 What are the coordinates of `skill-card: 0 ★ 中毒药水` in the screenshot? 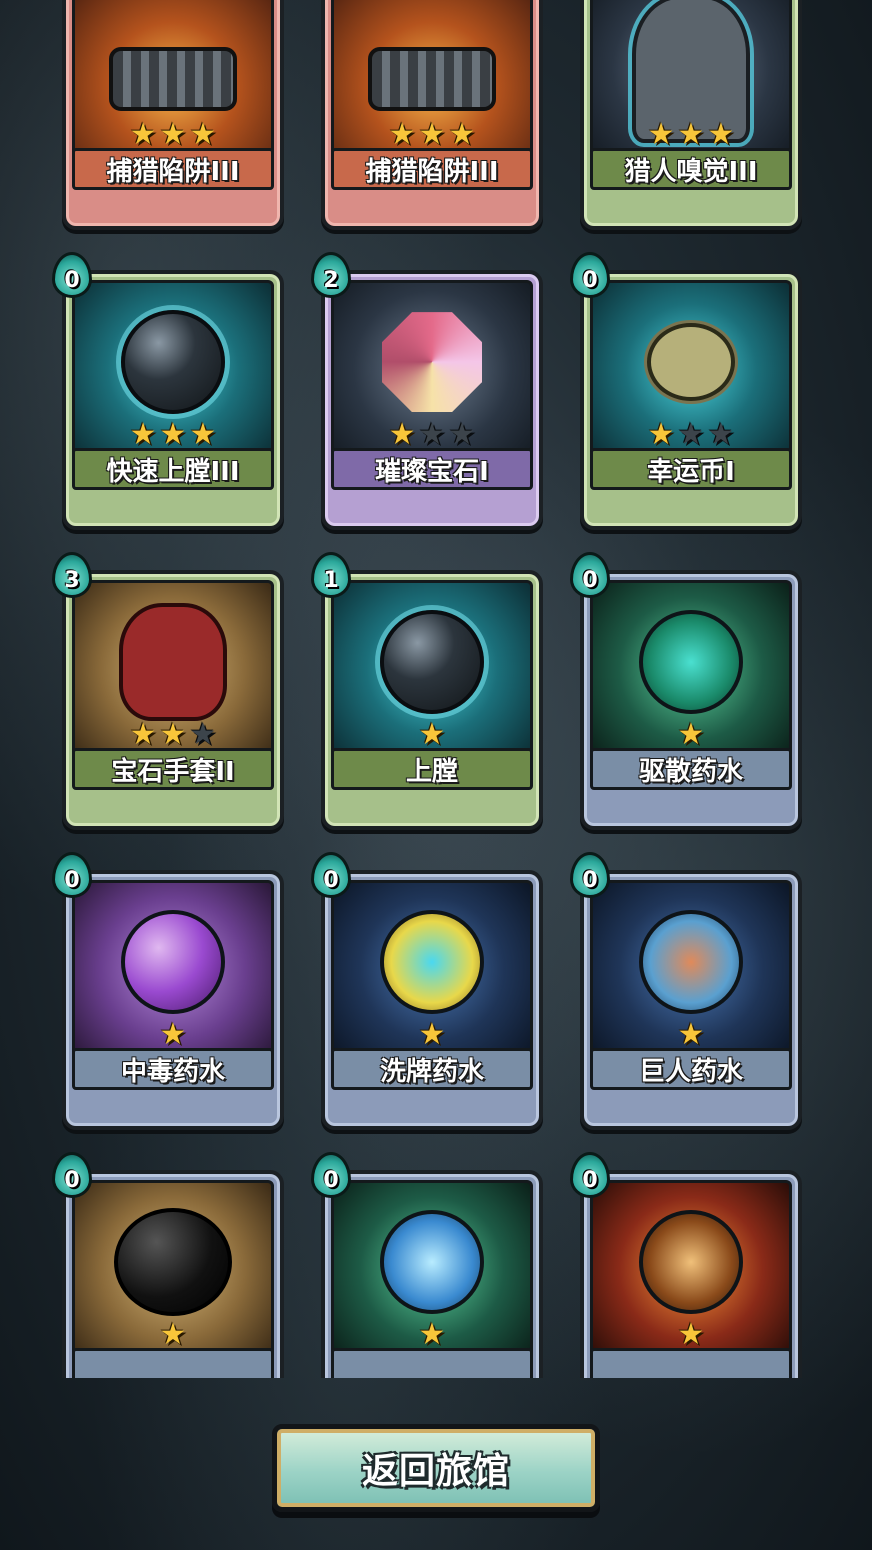 It's located at (168, 991).